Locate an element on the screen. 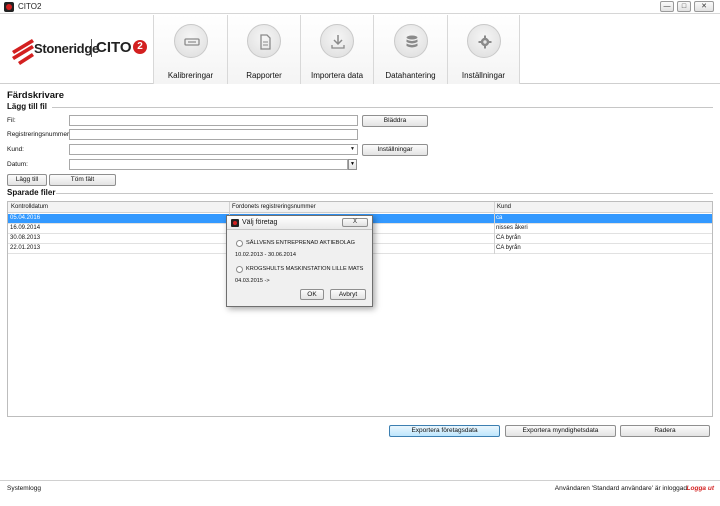  settings-button: Inställningar is located at coordinates (395, 150).